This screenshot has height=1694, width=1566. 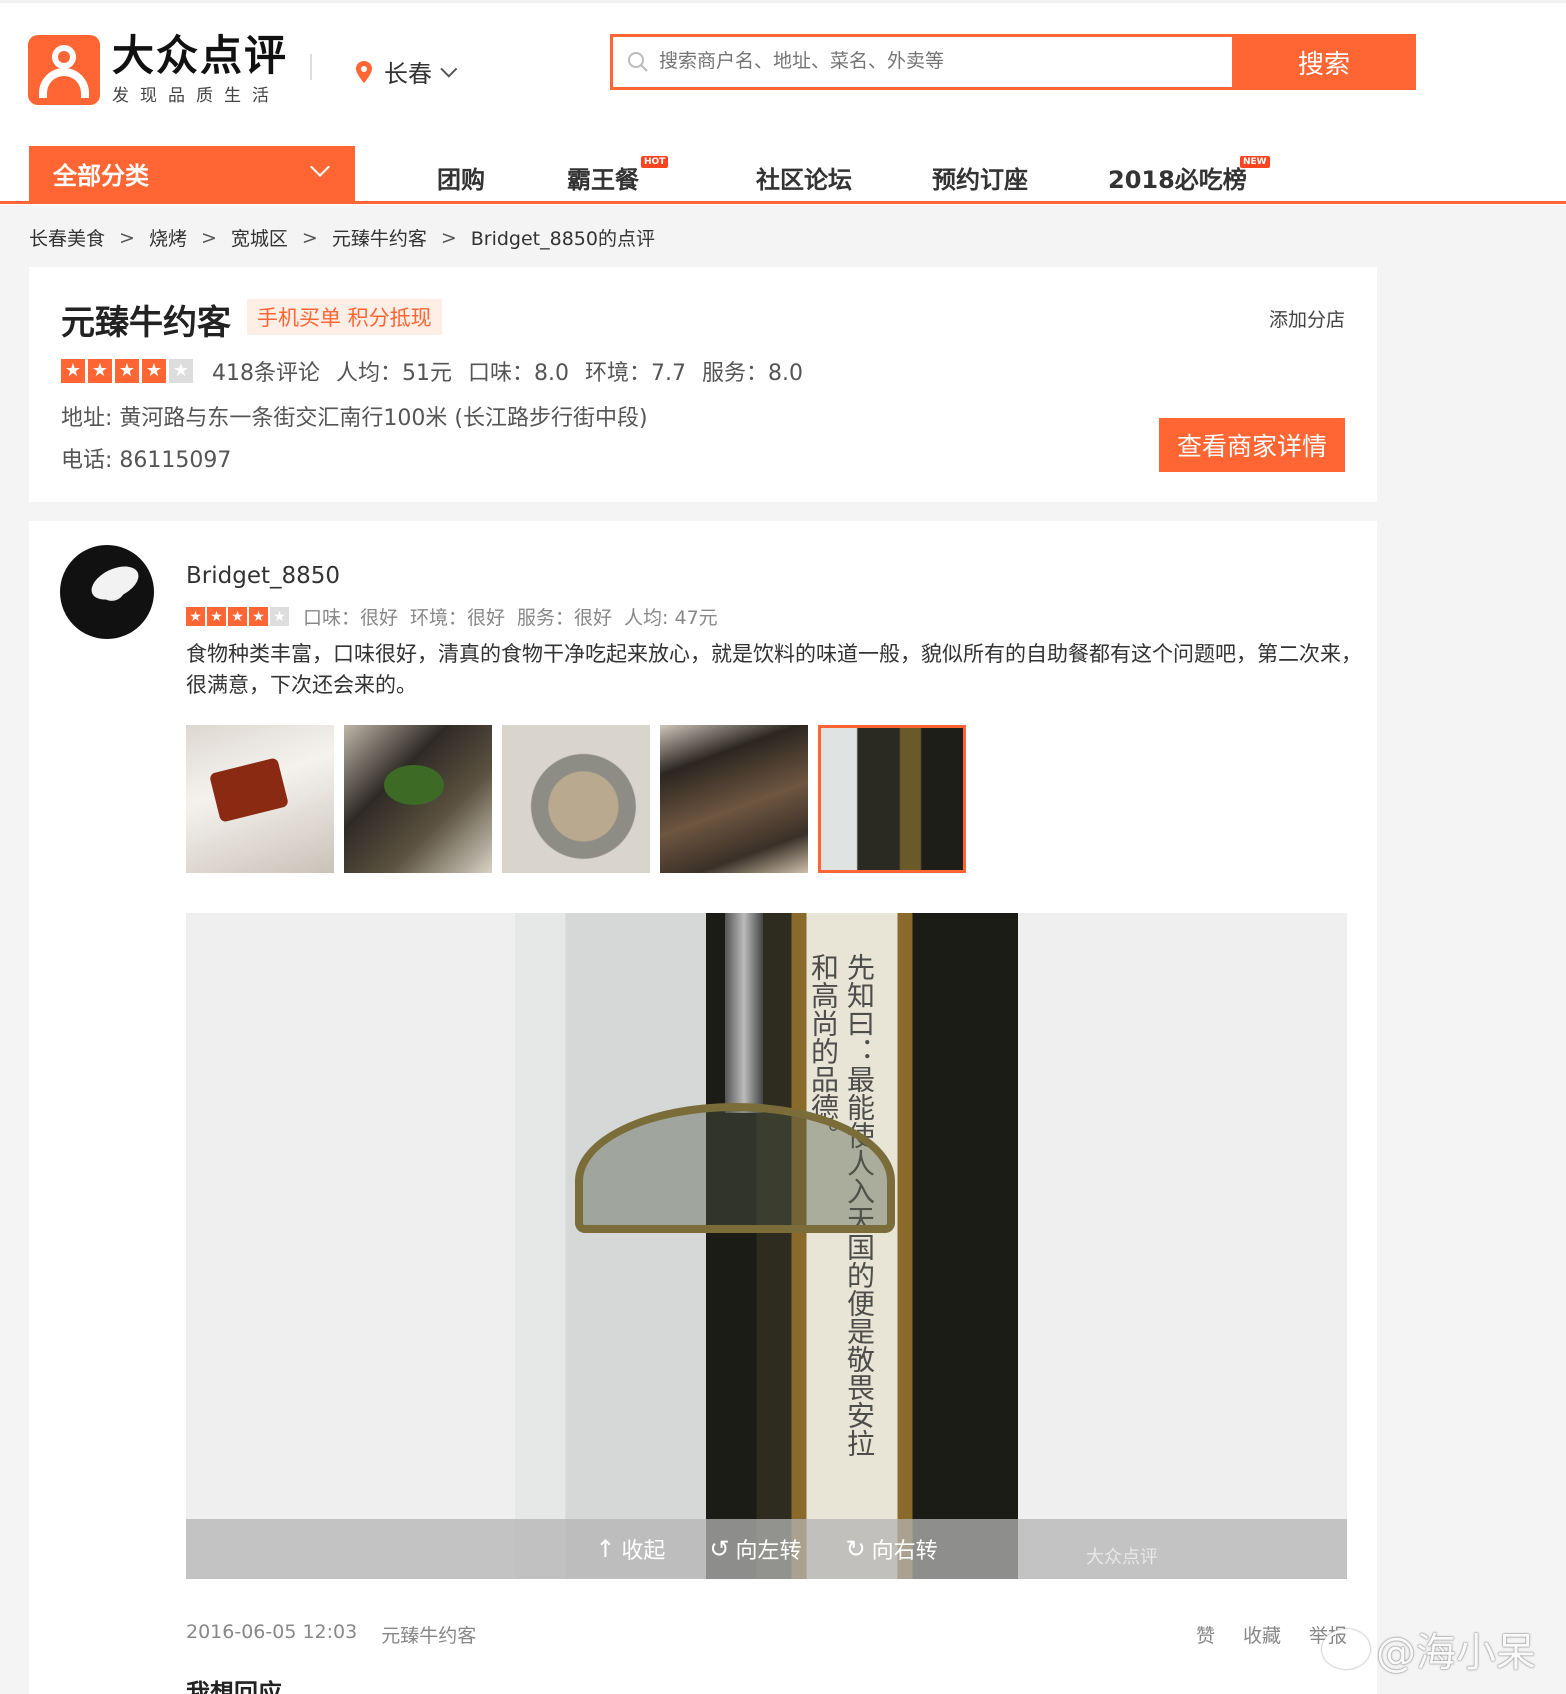 I want to click on logo-separator, so click(x=311, y=67).